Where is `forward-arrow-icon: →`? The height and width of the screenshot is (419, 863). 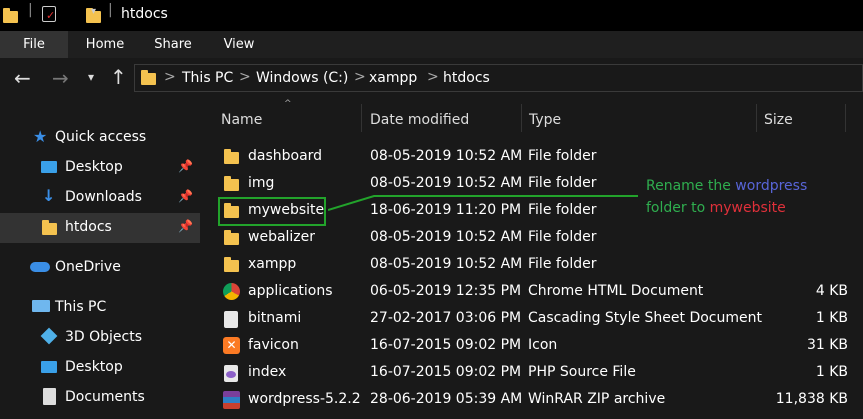 forward-arrow-icon: → is located at coordinates (60, 78).